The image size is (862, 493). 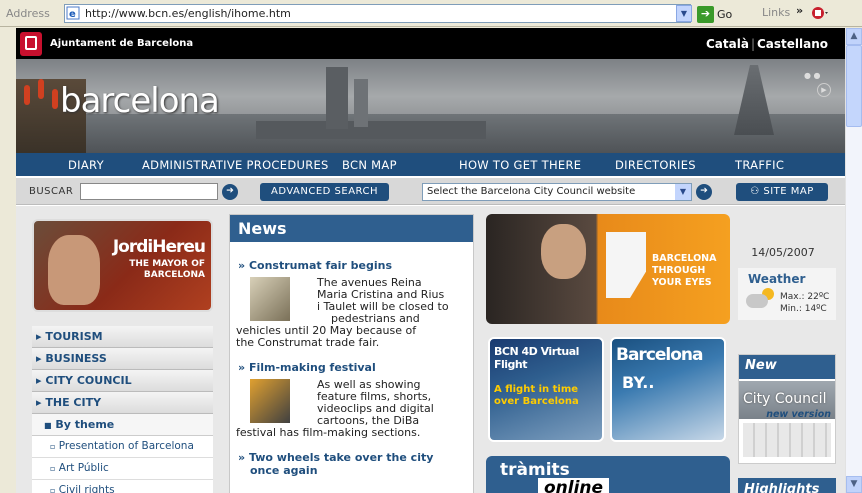 What do you see at coordinates (85, 424) in the screenshot?
I see `menu-by-theme-label: By theme` at bounding box center [85, 424].